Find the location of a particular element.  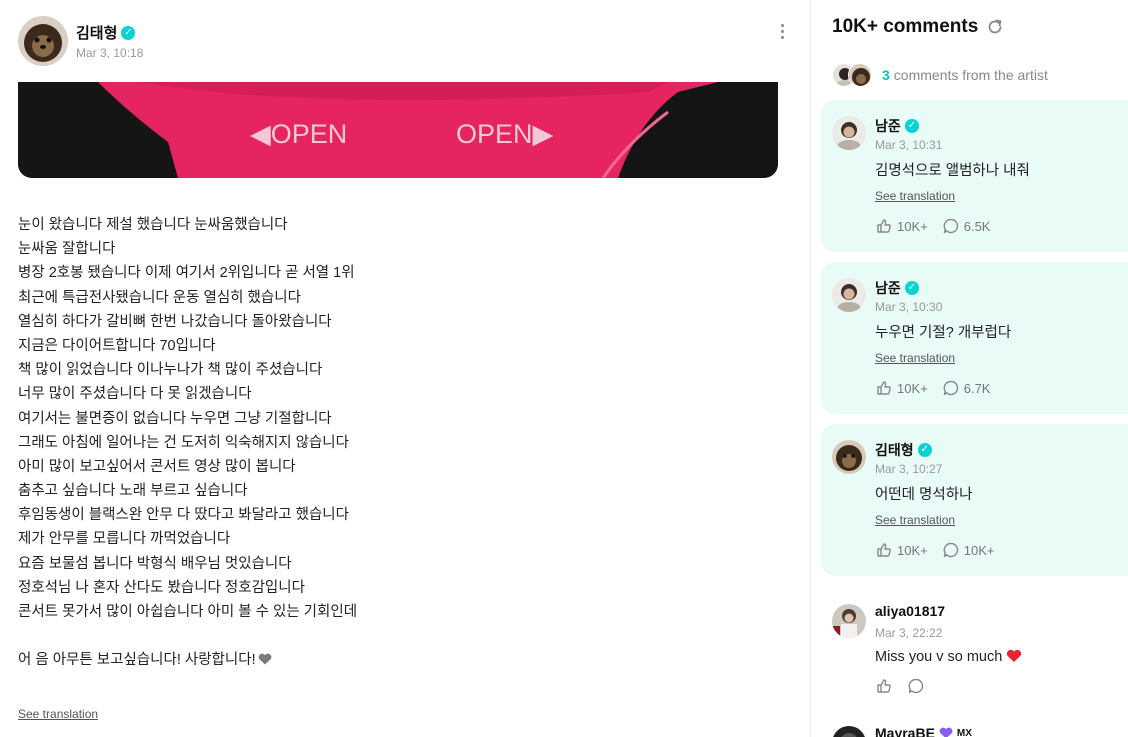

reply-button is located at coordinates (916, 686).